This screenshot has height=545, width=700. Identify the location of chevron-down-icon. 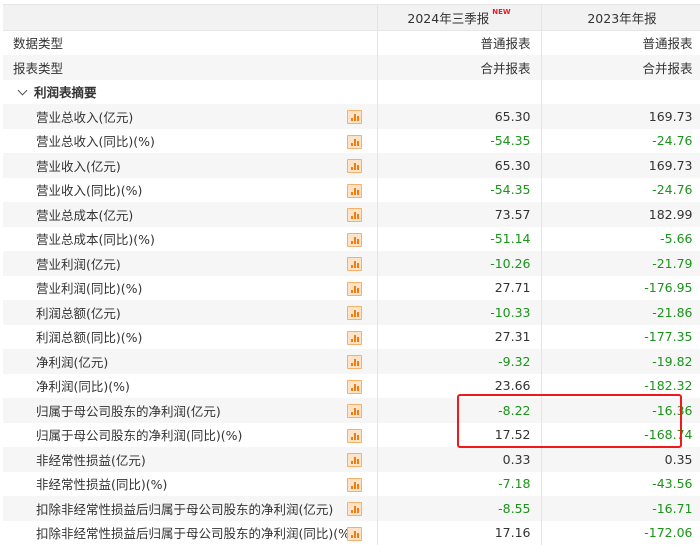
(23, 91).